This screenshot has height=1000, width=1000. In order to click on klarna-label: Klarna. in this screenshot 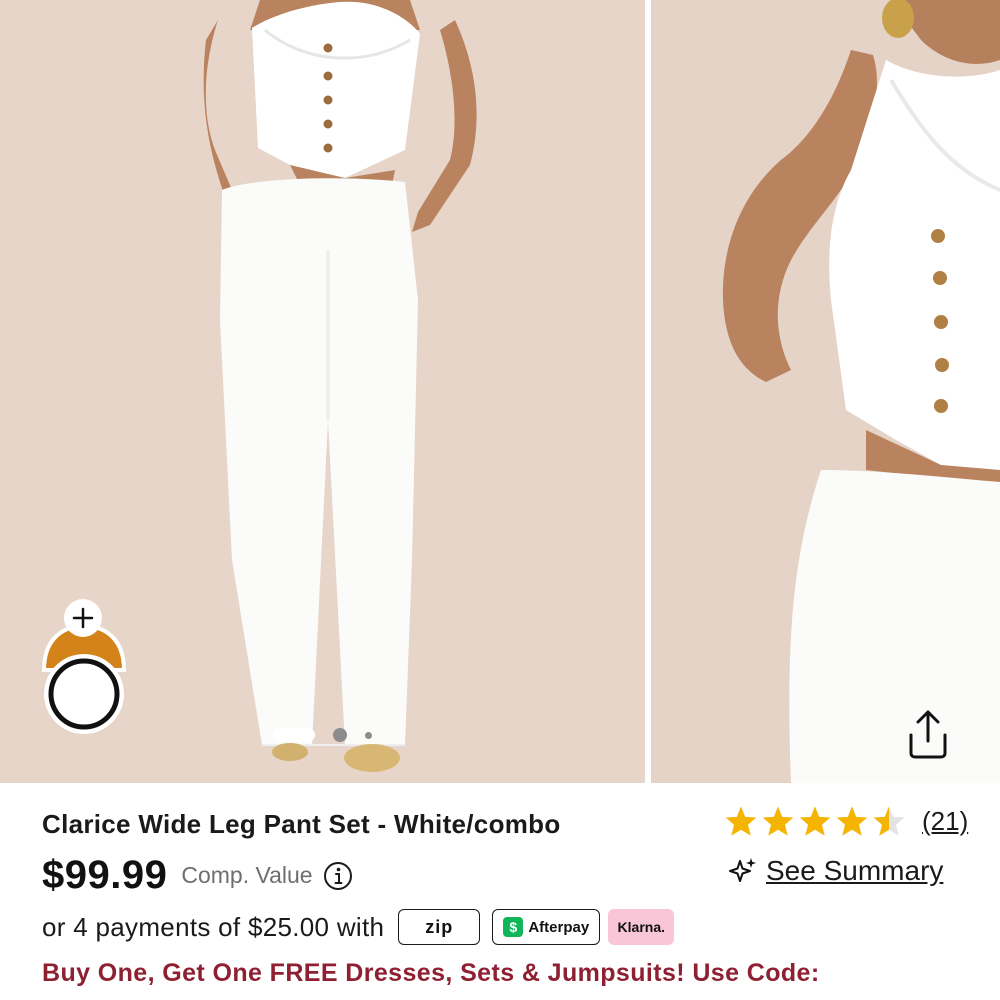, I will do `click(641, 927)`.